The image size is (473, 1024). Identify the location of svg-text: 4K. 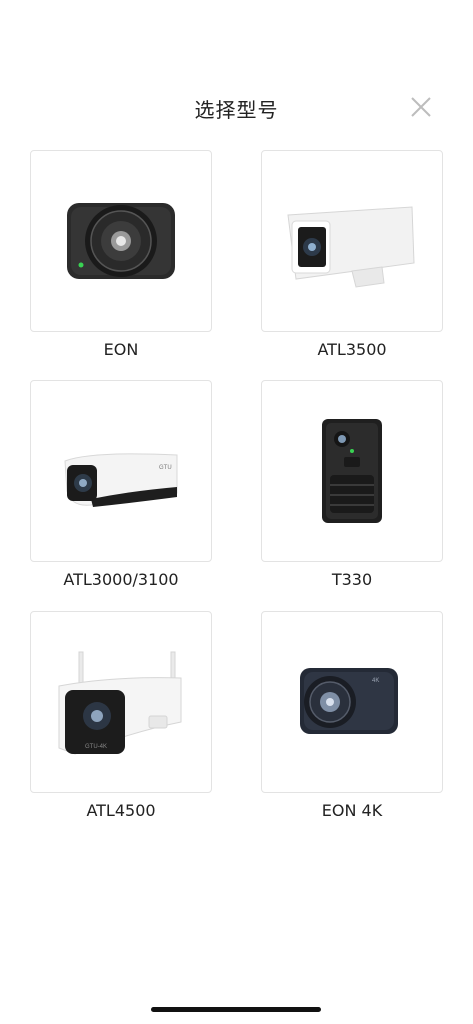
(375, 681).